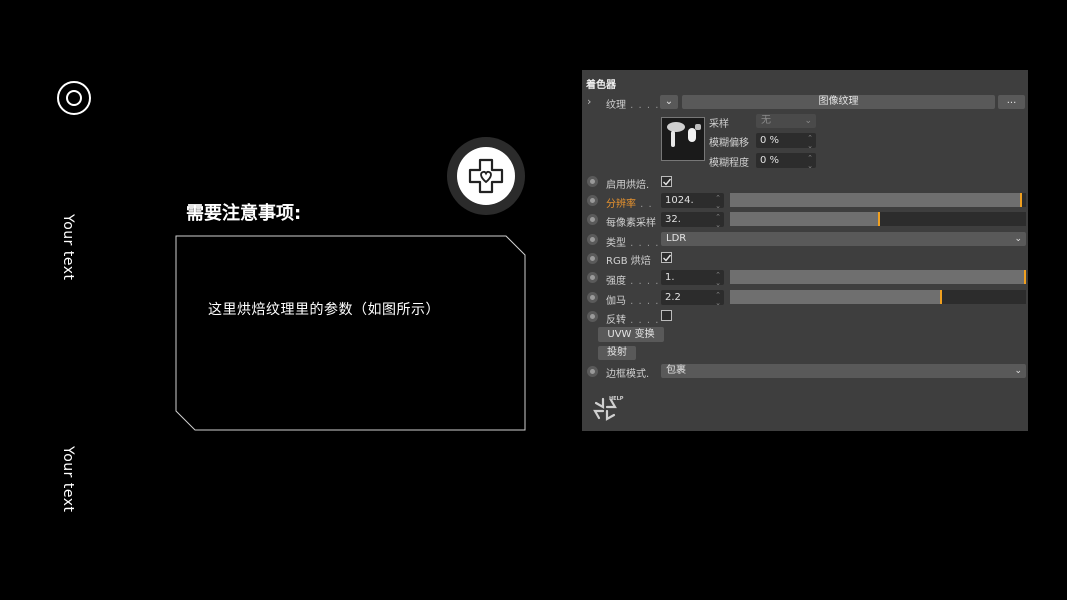  Describe the element at coordinates (633, 281) in the screenshot. I see `power-label: 强度 . . . .` at that location.